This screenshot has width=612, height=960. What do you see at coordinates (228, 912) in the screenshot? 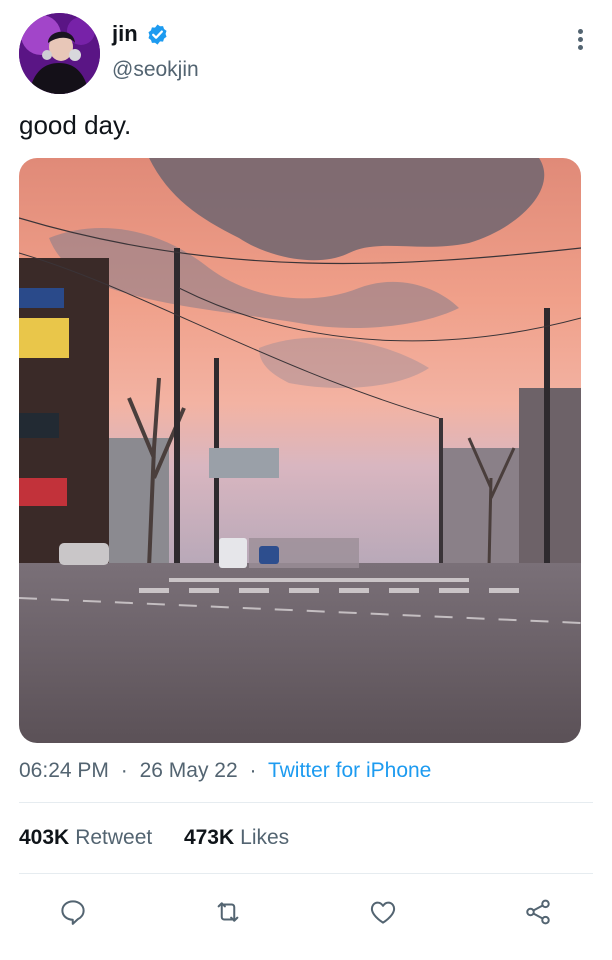
I see `retweet-icon` at bounding box center [228, 912].